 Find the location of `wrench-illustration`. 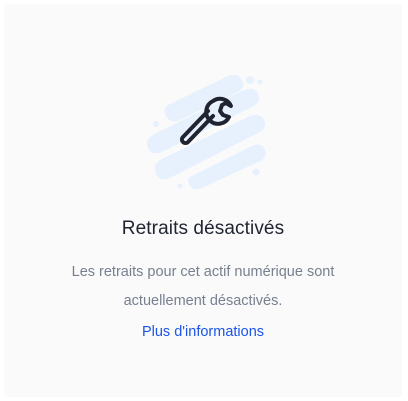

wrench-illustration is located at coordinates (205, 125).